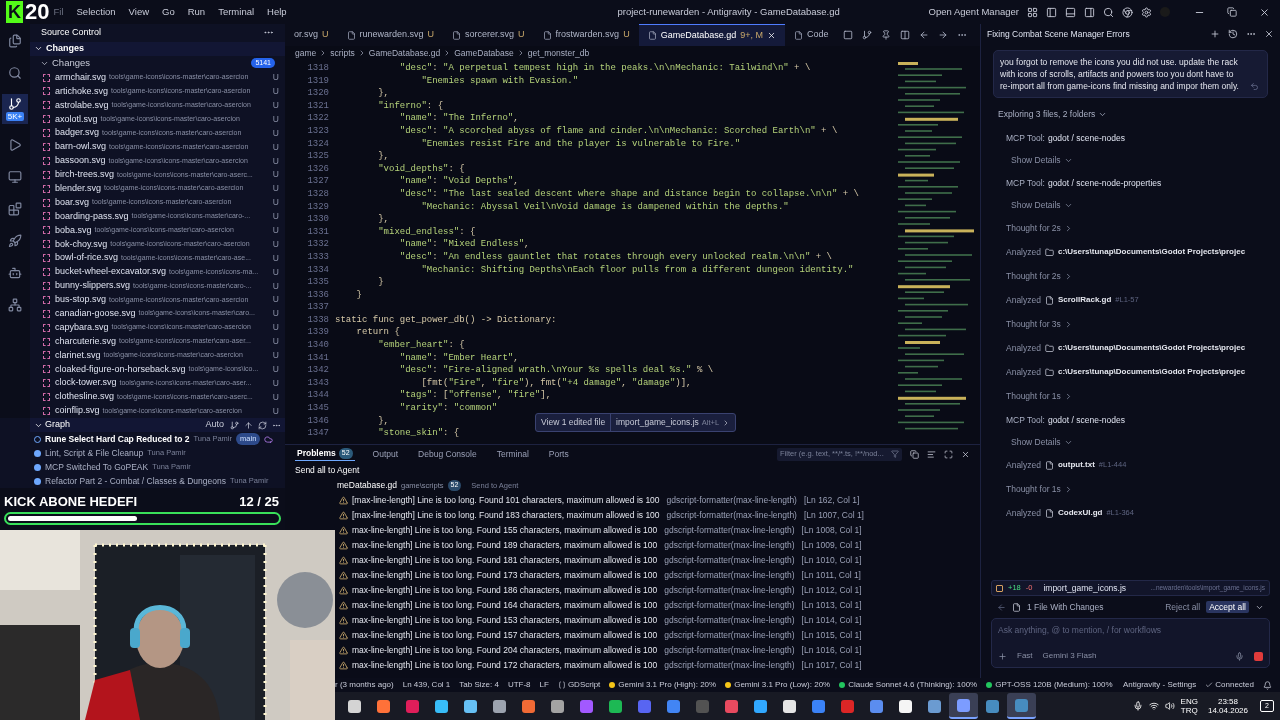 This screenshot has width=1280, height=720. Describe the element at coordinates (558, 454) in the screenshot. I see `panel-tab: Ports` at that location.